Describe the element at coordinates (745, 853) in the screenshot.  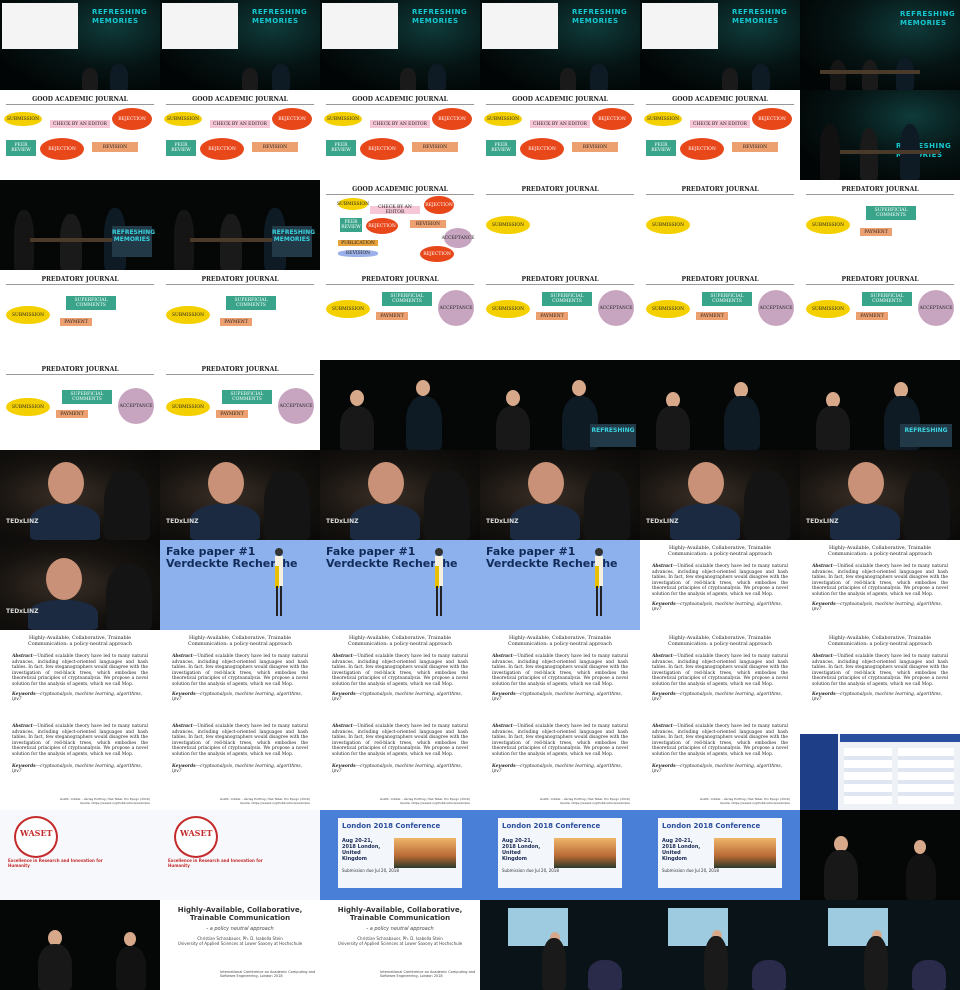
I see `london-image` at that location.